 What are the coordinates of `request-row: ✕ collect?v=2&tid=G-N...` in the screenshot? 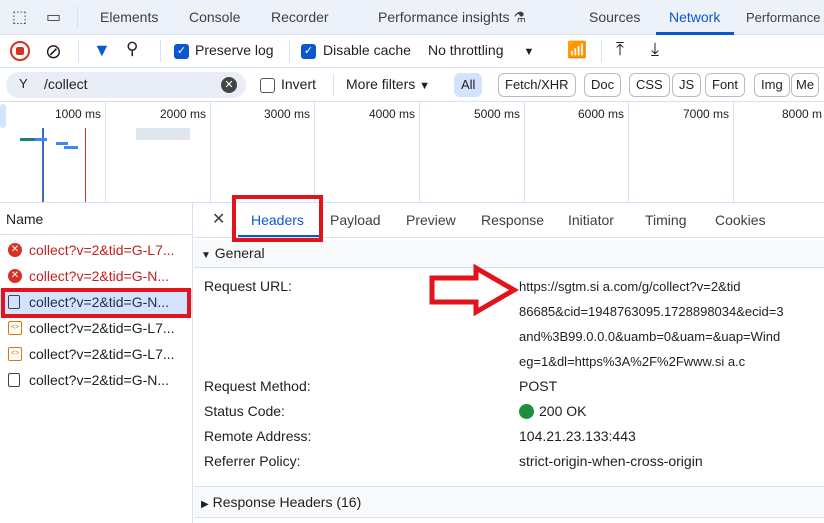 It's located at (96, 276).